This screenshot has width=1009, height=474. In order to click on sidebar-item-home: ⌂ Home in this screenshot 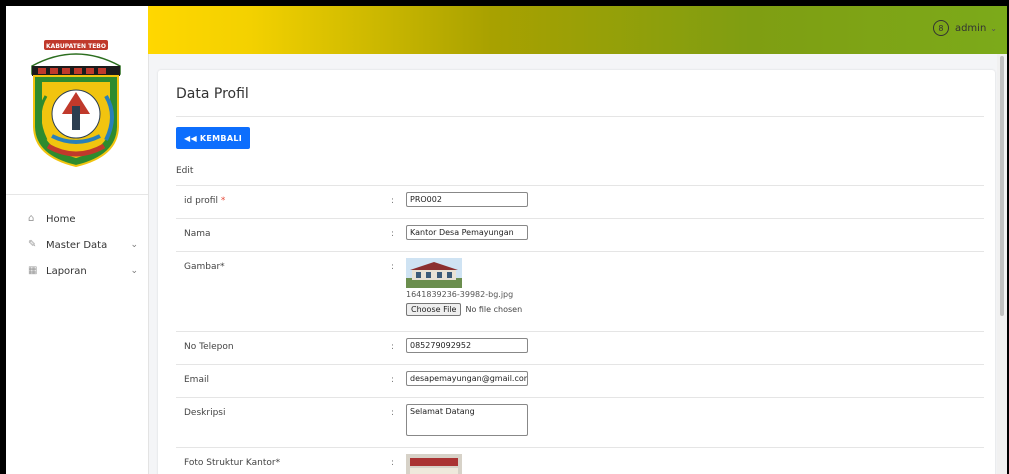, I will do `click(77, 219)`.